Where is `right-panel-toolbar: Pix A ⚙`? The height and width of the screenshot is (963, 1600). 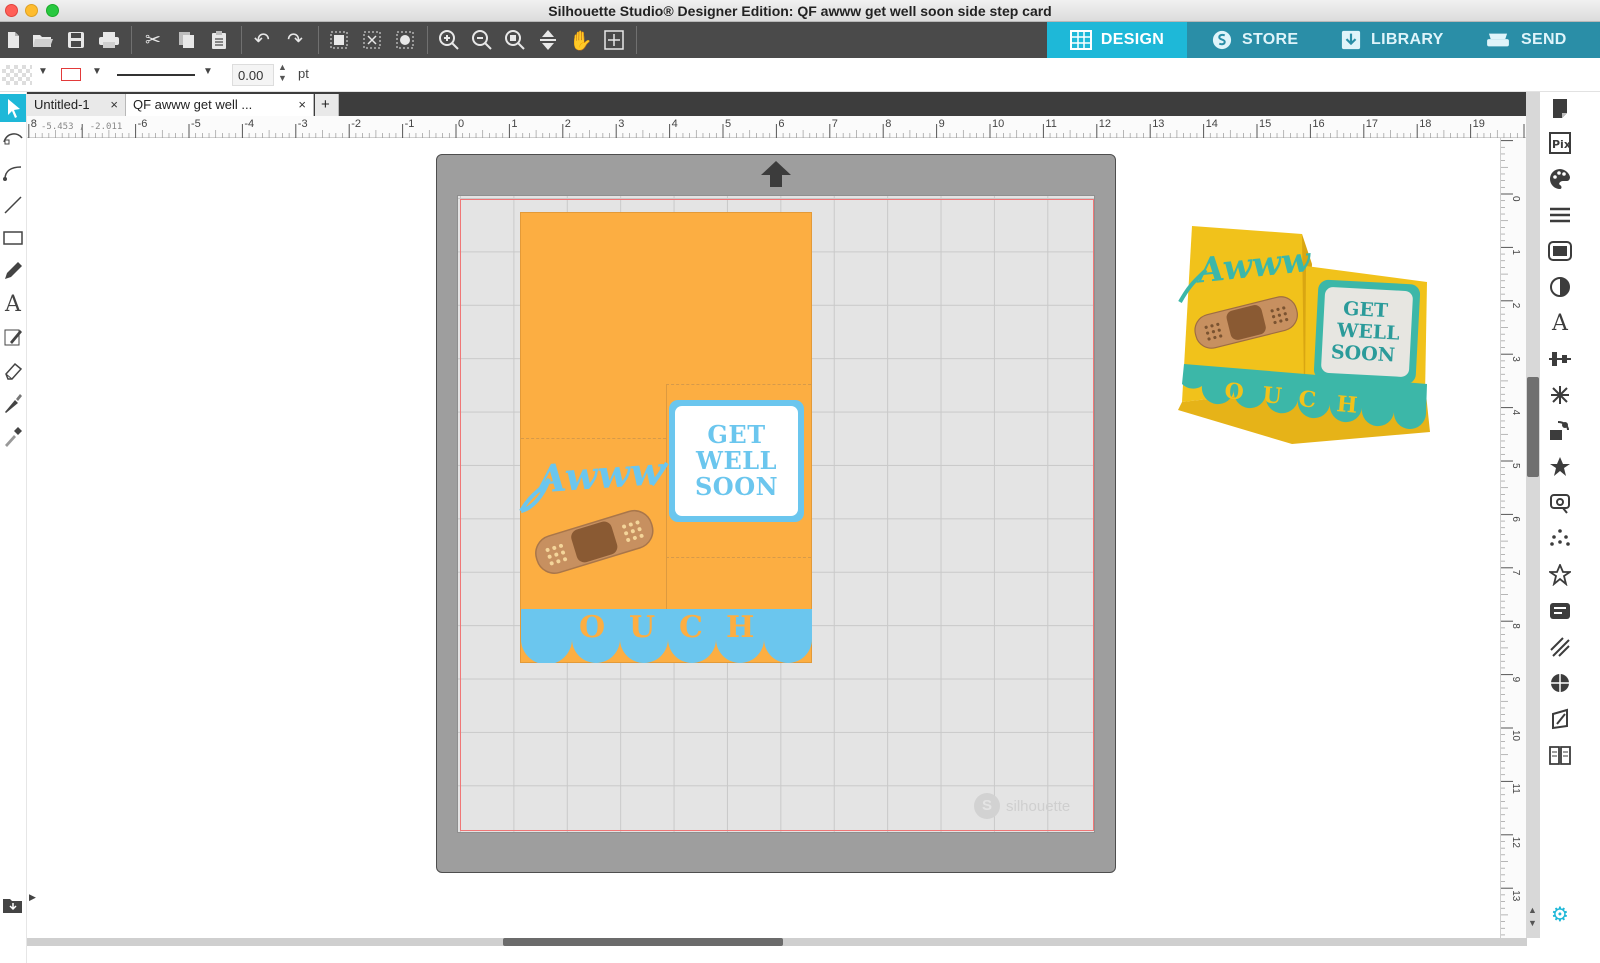 right-panel-toolbar: Pix A ⚙ is located at coordinates (1570, 527).